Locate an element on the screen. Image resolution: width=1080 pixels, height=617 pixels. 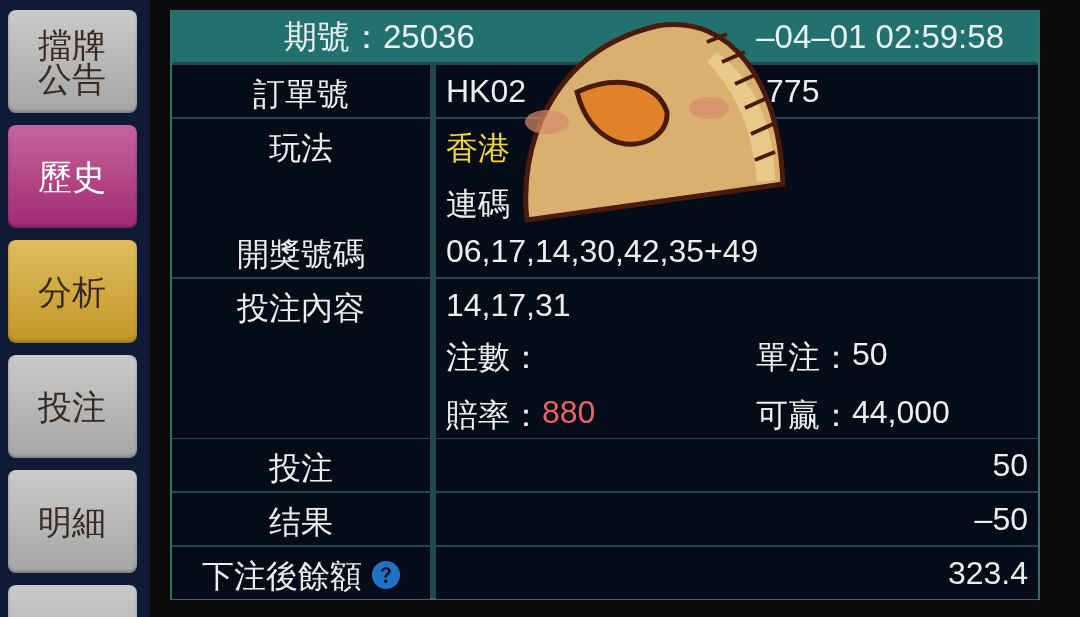
amount-value: 50 is located at coordinates (1010, 465).